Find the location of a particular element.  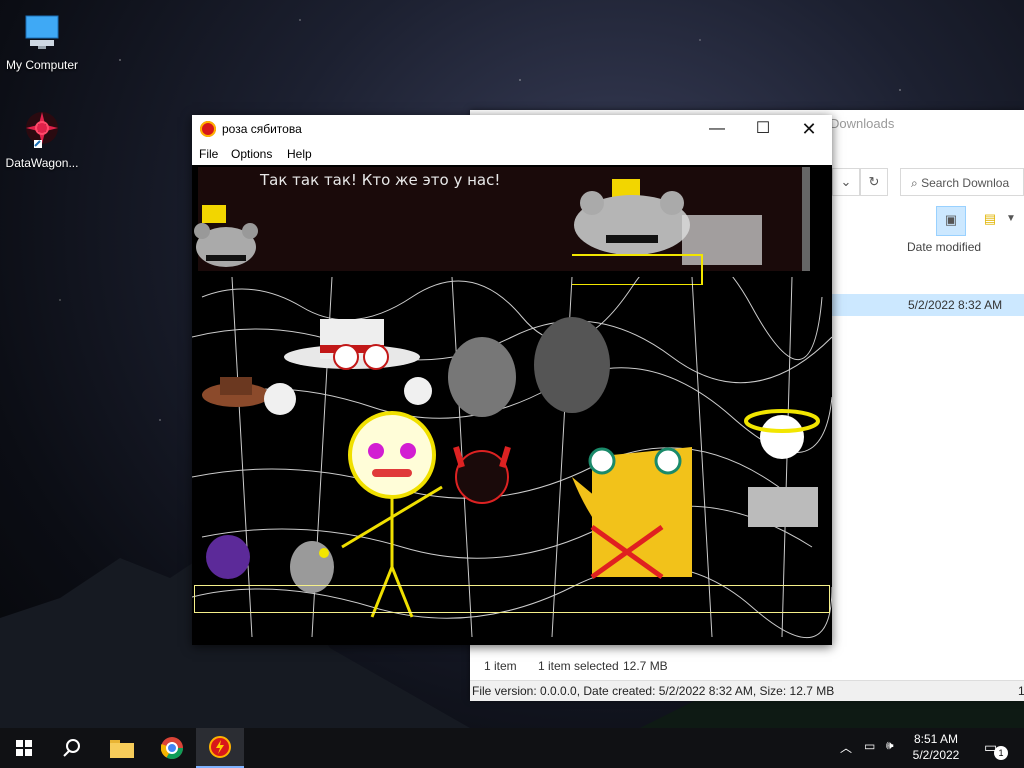

menu-file: File is located at coordinates (208, 154).